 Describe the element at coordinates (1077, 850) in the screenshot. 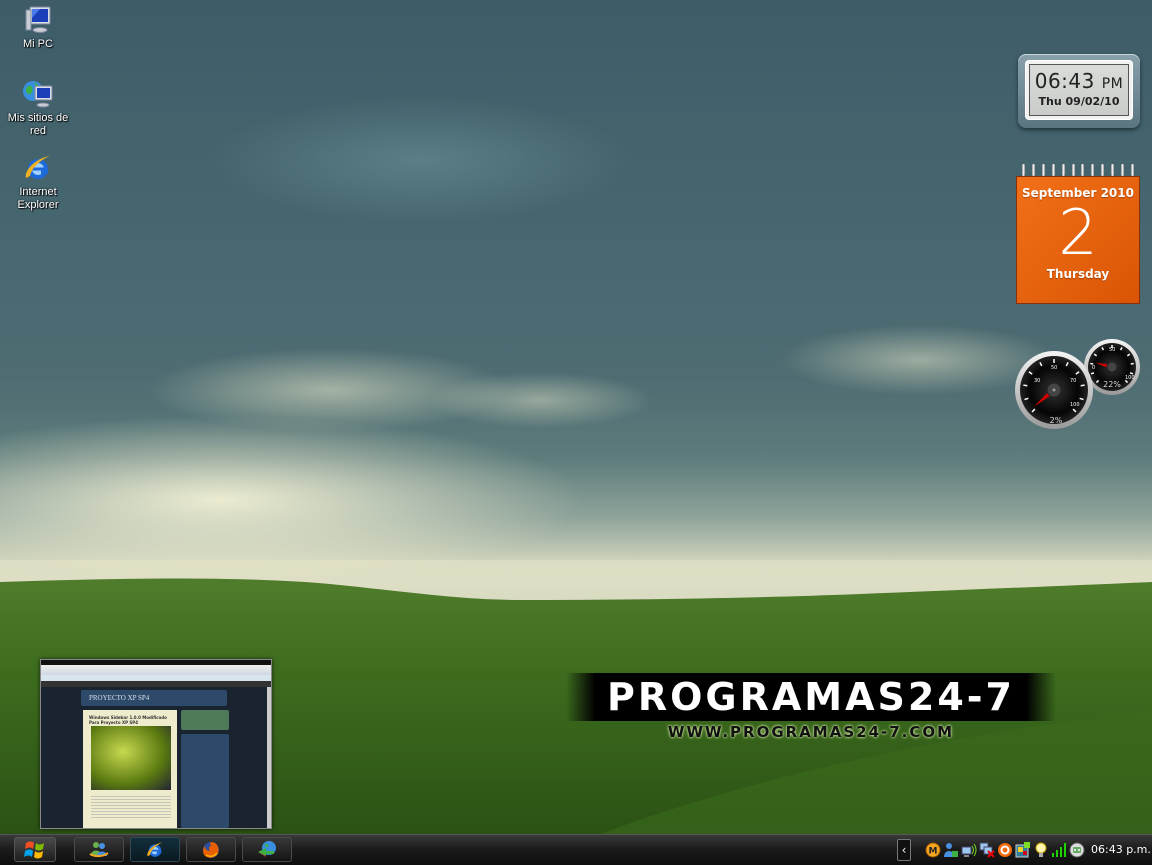

I see `robot-icon` at that location.